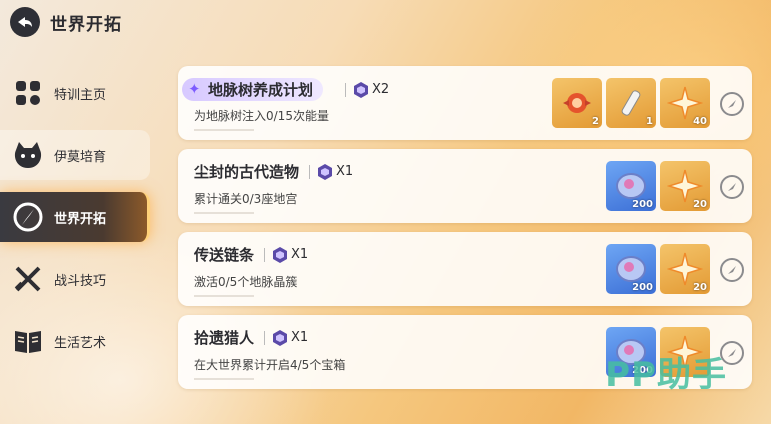  What do you see at coordinates (261, 90) in the screenshot?
I see `quest-title: 地脉树养成计划` at bounding box center [261, 90].